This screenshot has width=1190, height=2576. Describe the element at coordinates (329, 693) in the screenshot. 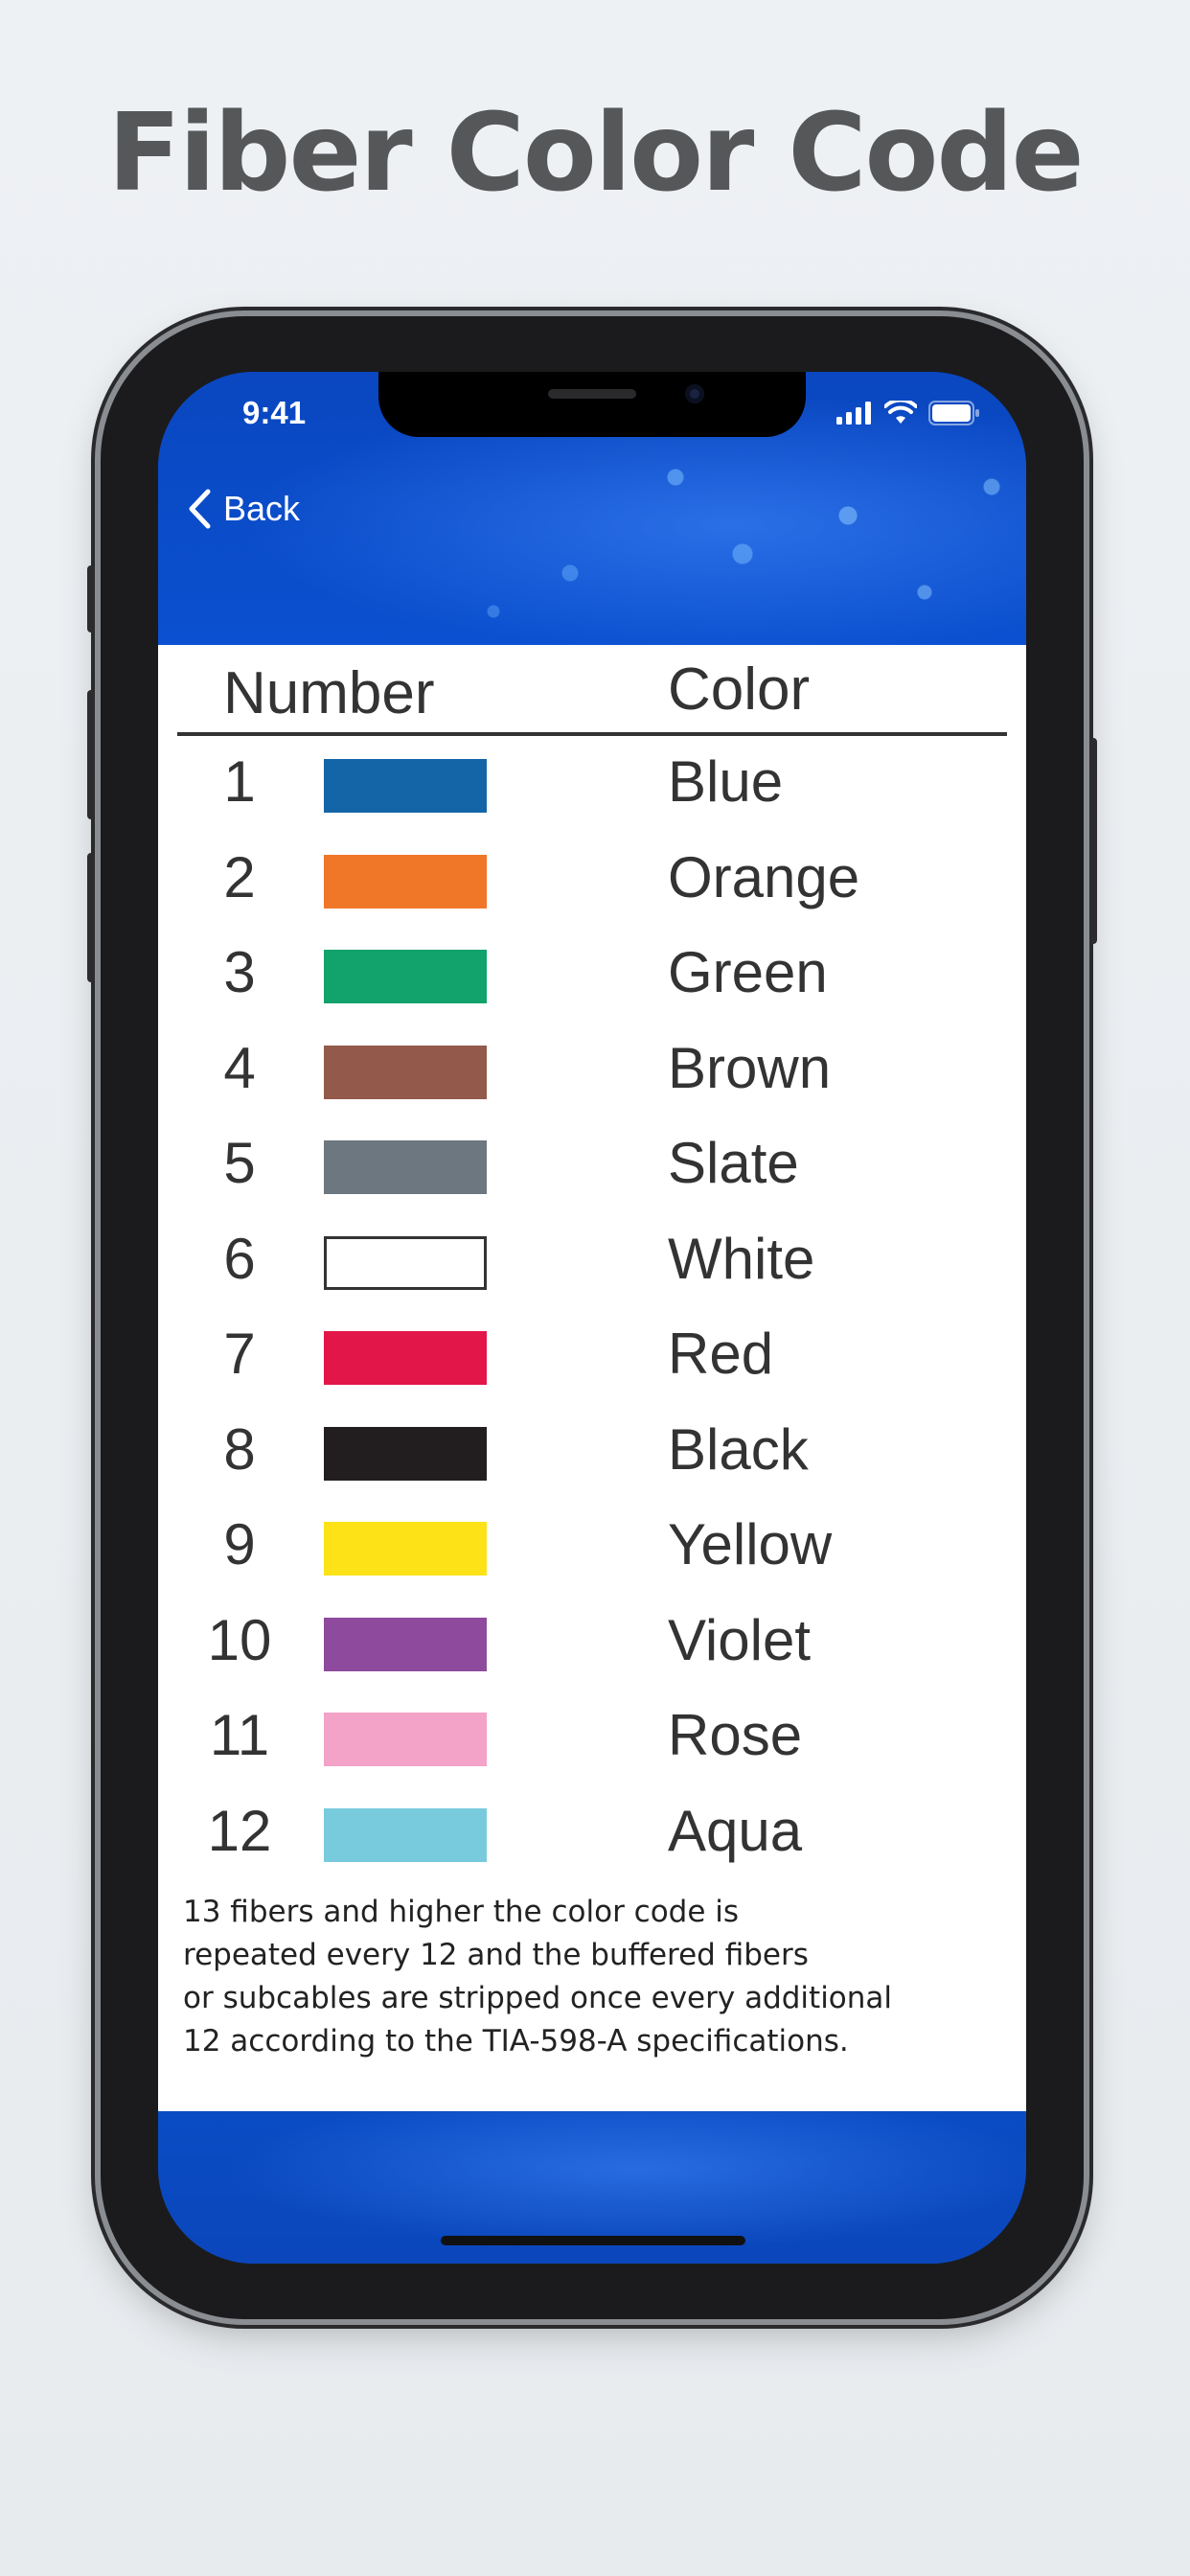

I see `column-header-number: Number` at that location.